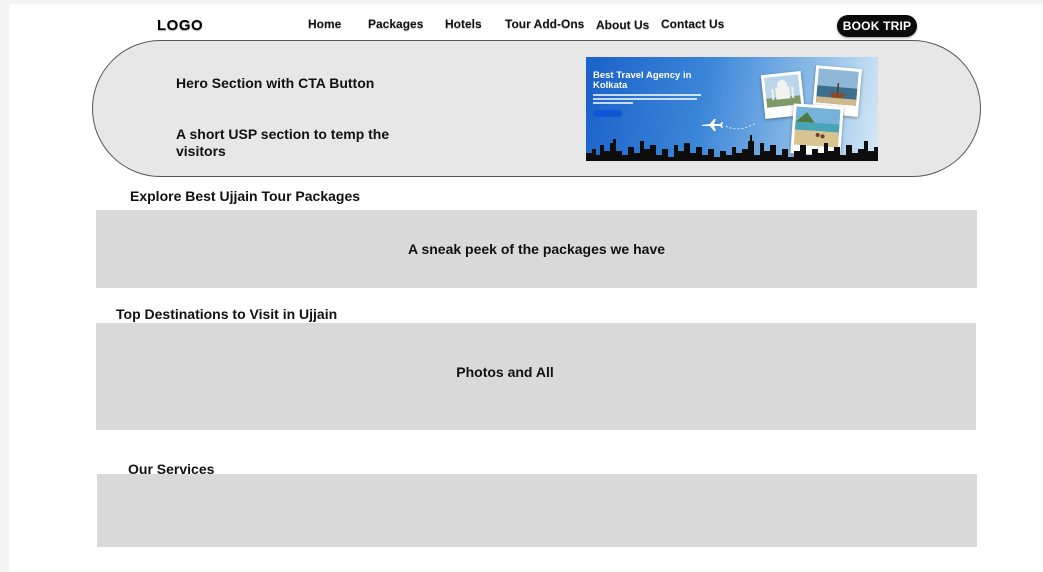 This screenshot has width=1043, height=572. Describe the element at coordinates (227, 314) in the screenshot. I see `destinations-section-title: Top Destinations to Visit in Ujjain` at that location.